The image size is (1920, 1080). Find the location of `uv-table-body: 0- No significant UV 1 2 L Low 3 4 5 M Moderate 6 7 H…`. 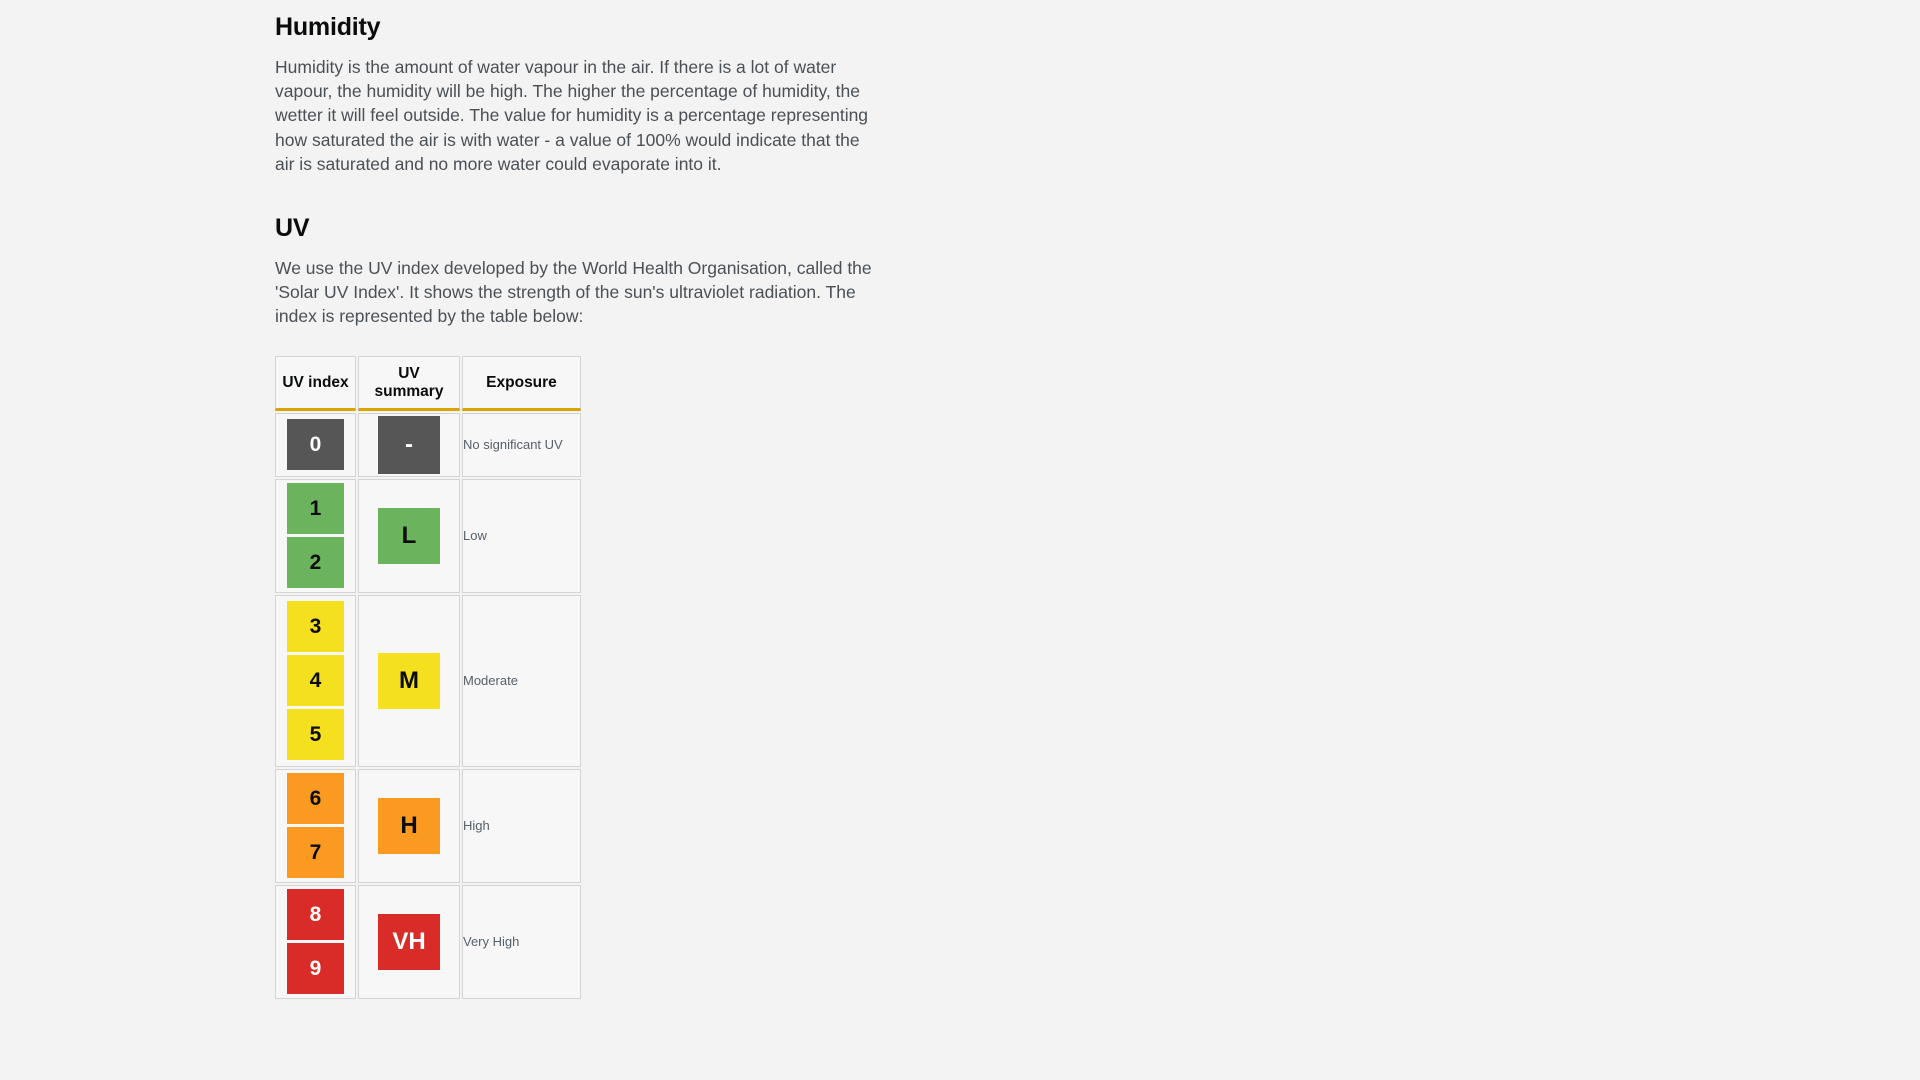

uv-table-body: 0- No significant UV 1 2 L Low 3 4 5 M Moderate 6 7 H… is located at coordinates (428, 705).